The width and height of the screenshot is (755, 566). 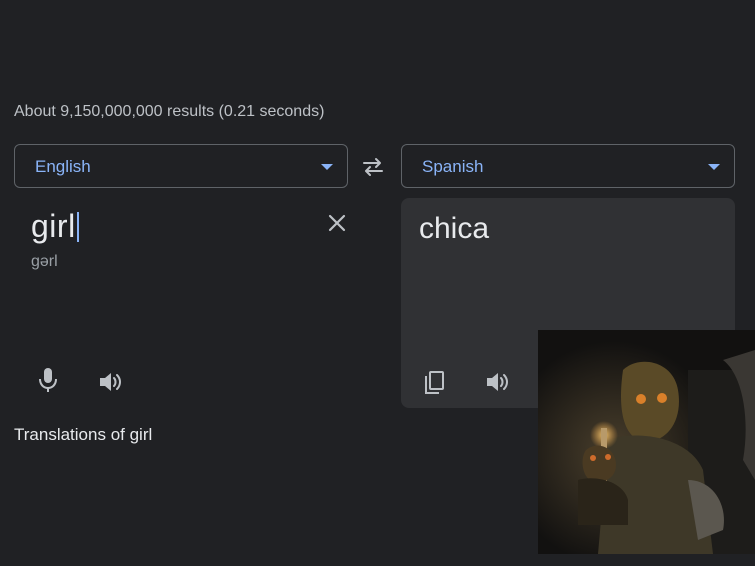 I want to click on clear-text-button, so click(x=337, y=223).